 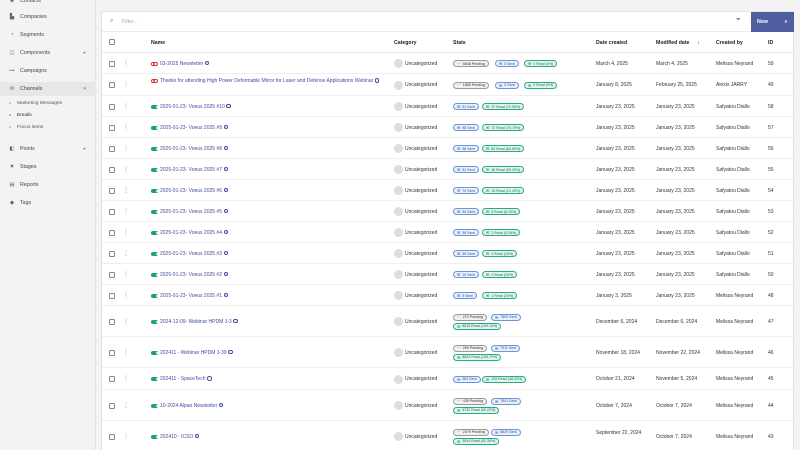 I want to click on stat-badge-pending: ··· 270 Pending, so click(x=470, y=317).